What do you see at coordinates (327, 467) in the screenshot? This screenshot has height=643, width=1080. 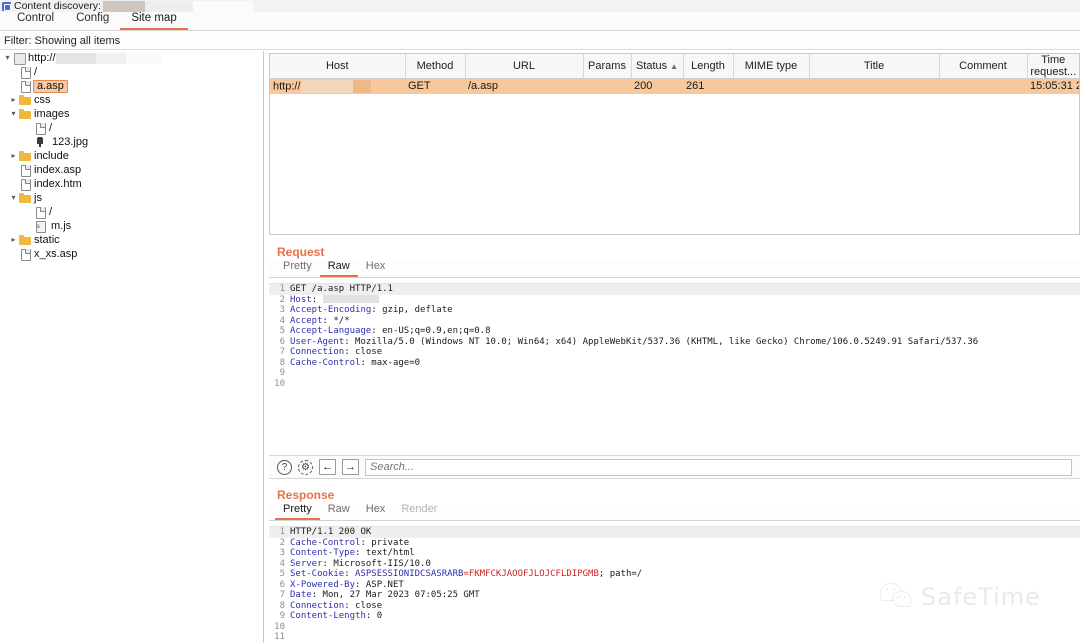 I see `arrow-left-icon: ←` at bounding box center [327, 467].